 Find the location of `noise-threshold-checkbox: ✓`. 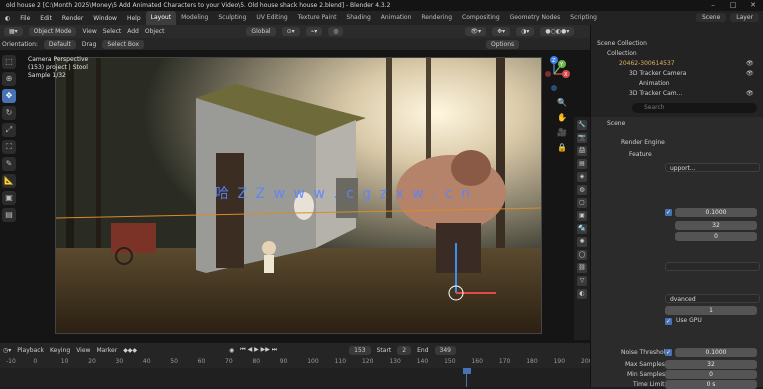

noise-threshold-checkbox: ✓ is located at coordinates (668, 212).